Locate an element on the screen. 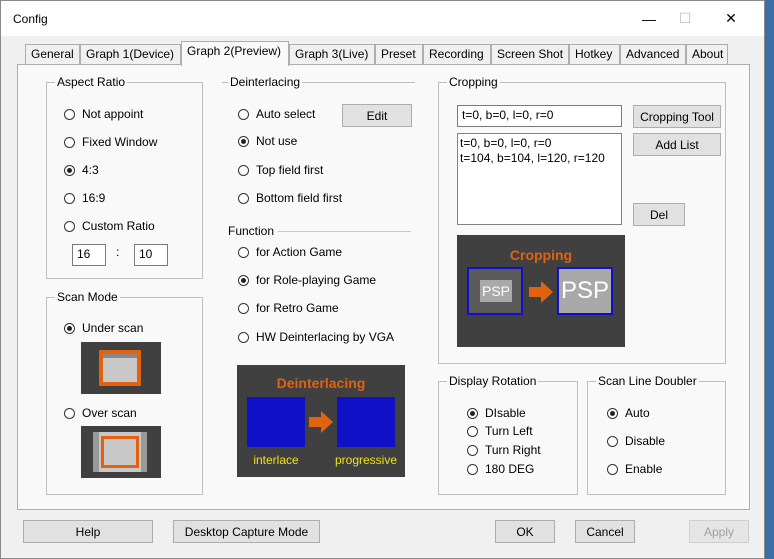 This screenshot has height=559, width=774. tab-screen-shot: Screen Shot is located at coordinates (530, 54).